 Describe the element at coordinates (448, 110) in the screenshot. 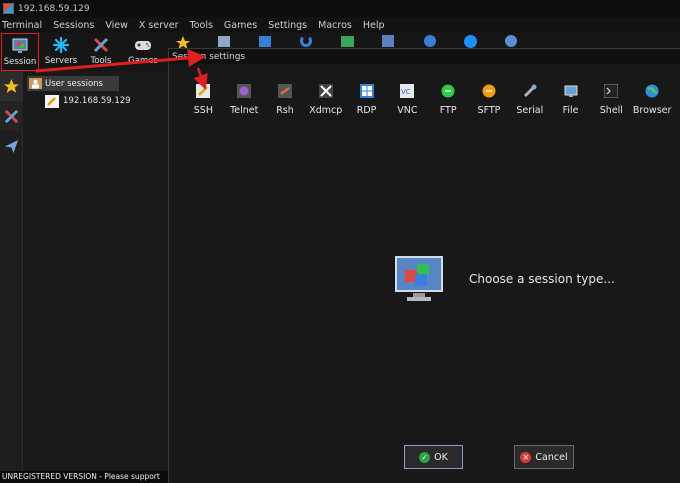

I see `session-type-label: FTP` at that location.